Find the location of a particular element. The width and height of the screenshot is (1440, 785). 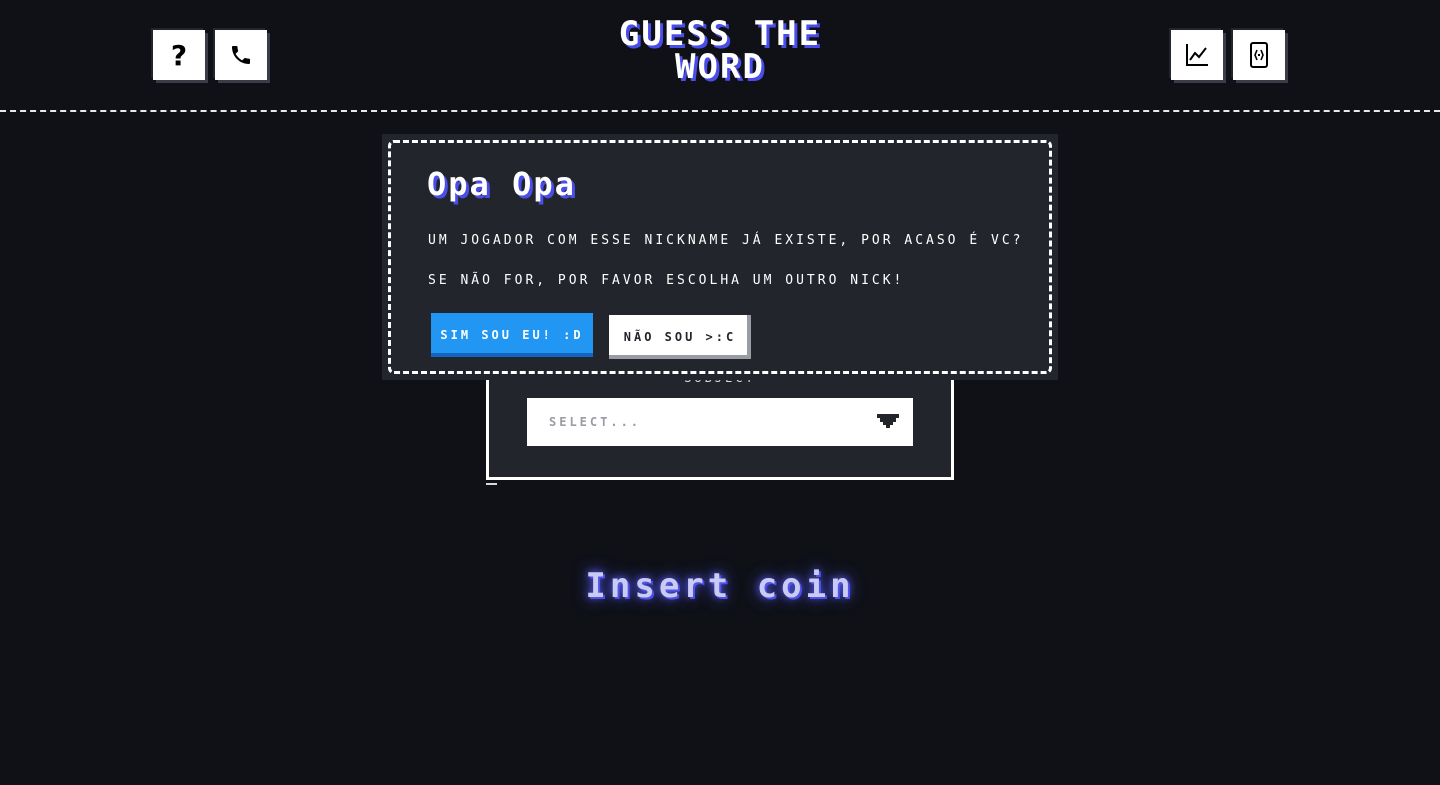

confirm-no-button: NÃO SOU >:C is located at coordinates (680, 337).